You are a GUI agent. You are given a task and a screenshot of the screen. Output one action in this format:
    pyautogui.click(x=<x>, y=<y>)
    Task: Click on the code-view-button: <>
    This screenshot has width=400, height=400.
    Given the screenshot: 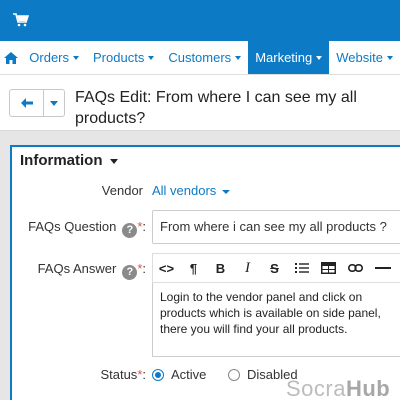 What is the action you would take?
    pyautogui.click(x=166, y=268)
    